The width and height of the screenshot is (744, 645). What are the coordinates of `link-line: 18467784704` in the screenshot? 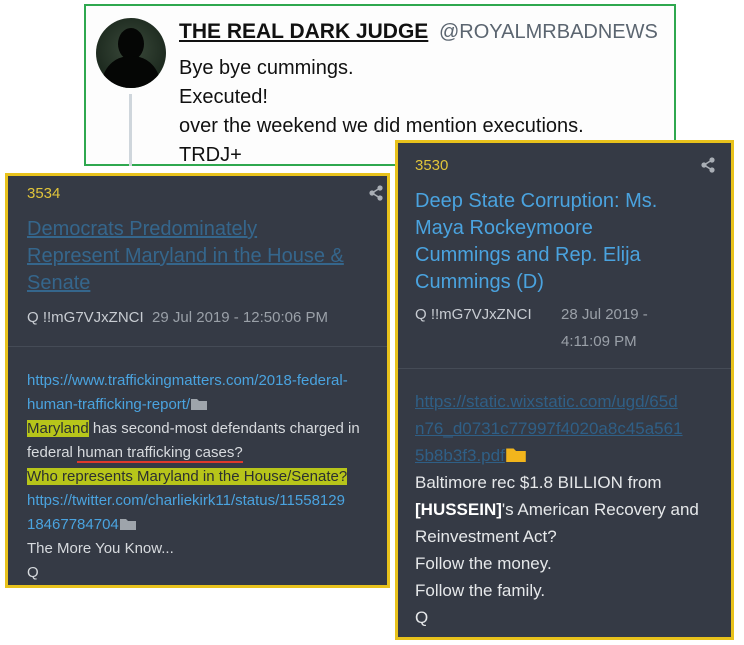 It's located at (82, 525).